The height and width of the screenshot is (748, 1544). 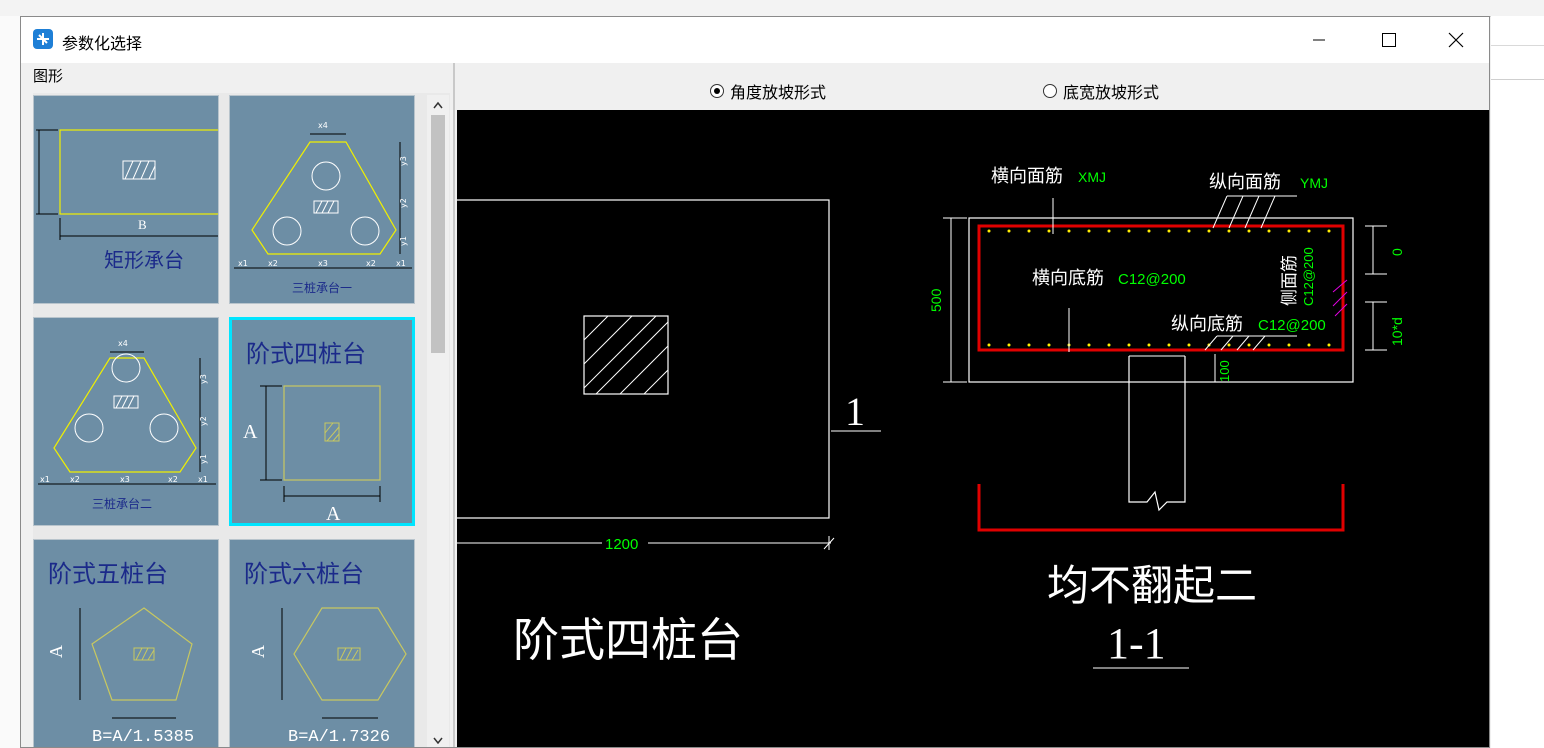 I want to click on thumbnail-three-pile-cap-2: x4 y3 y2 y1 x1 x2 x3 x2 x1 三桩承台二, so click(x=126, y=421).